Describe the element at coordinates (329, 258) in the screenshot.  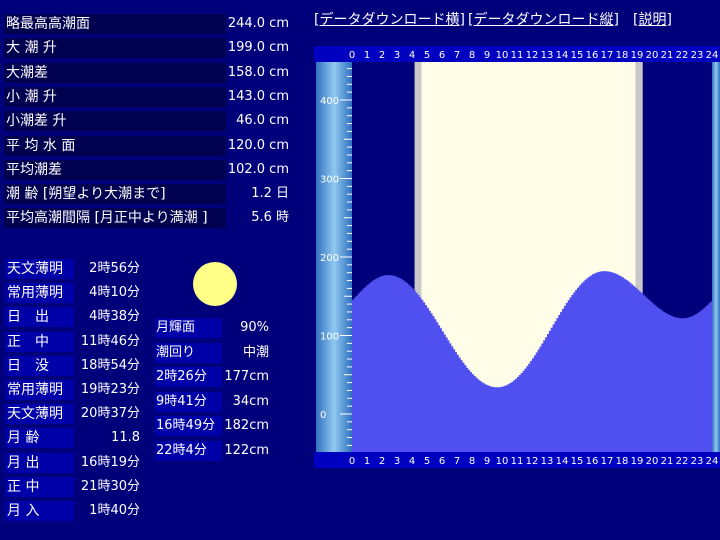
I see `y-tick-label: 200` at that location.